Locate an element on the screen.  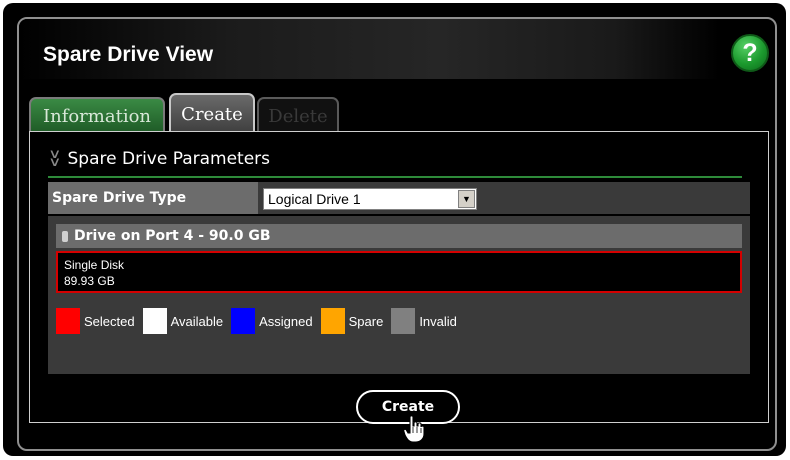
legend-item-available: Available is located at coordinates (183, 321).